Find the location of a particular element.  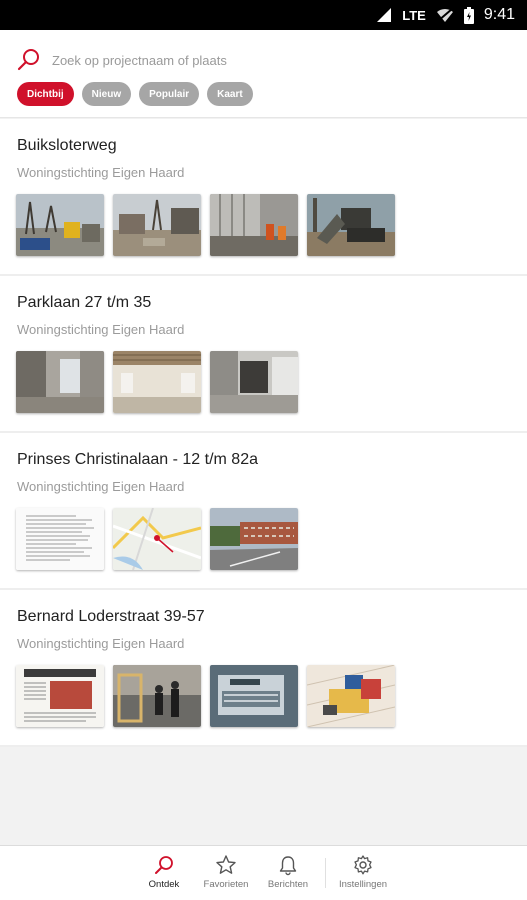

nav-label: Berichten is located at coordinates (288, 884).